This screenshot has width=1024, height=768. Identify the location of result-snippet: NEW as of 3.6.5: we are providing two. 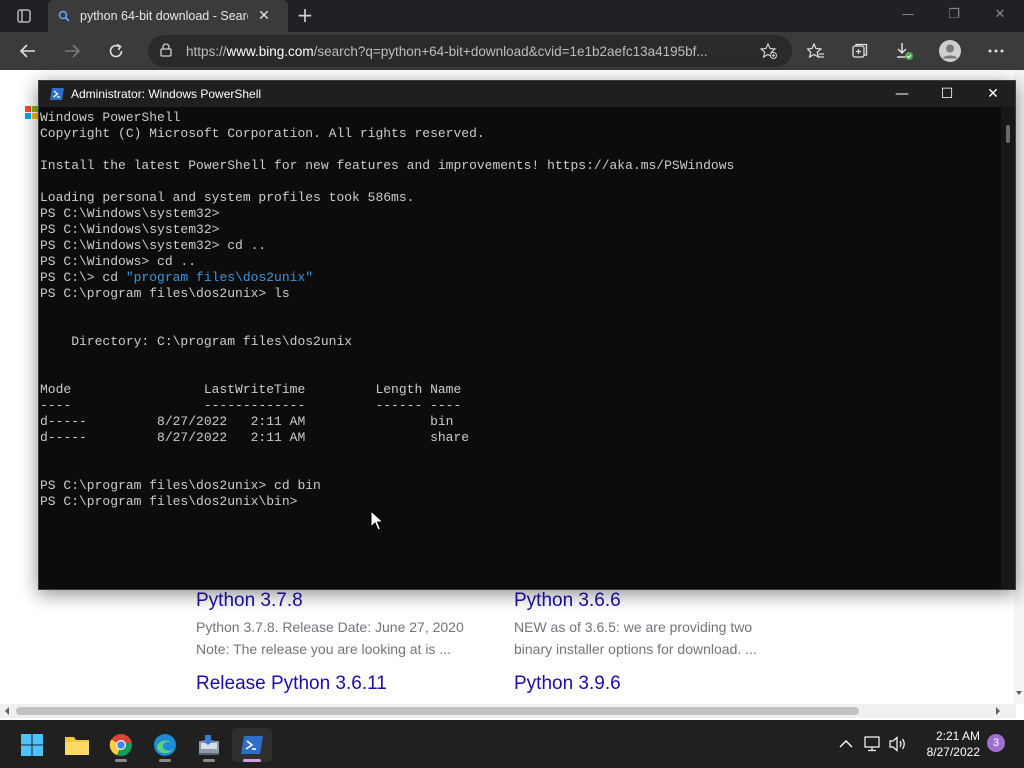
(633, 627).